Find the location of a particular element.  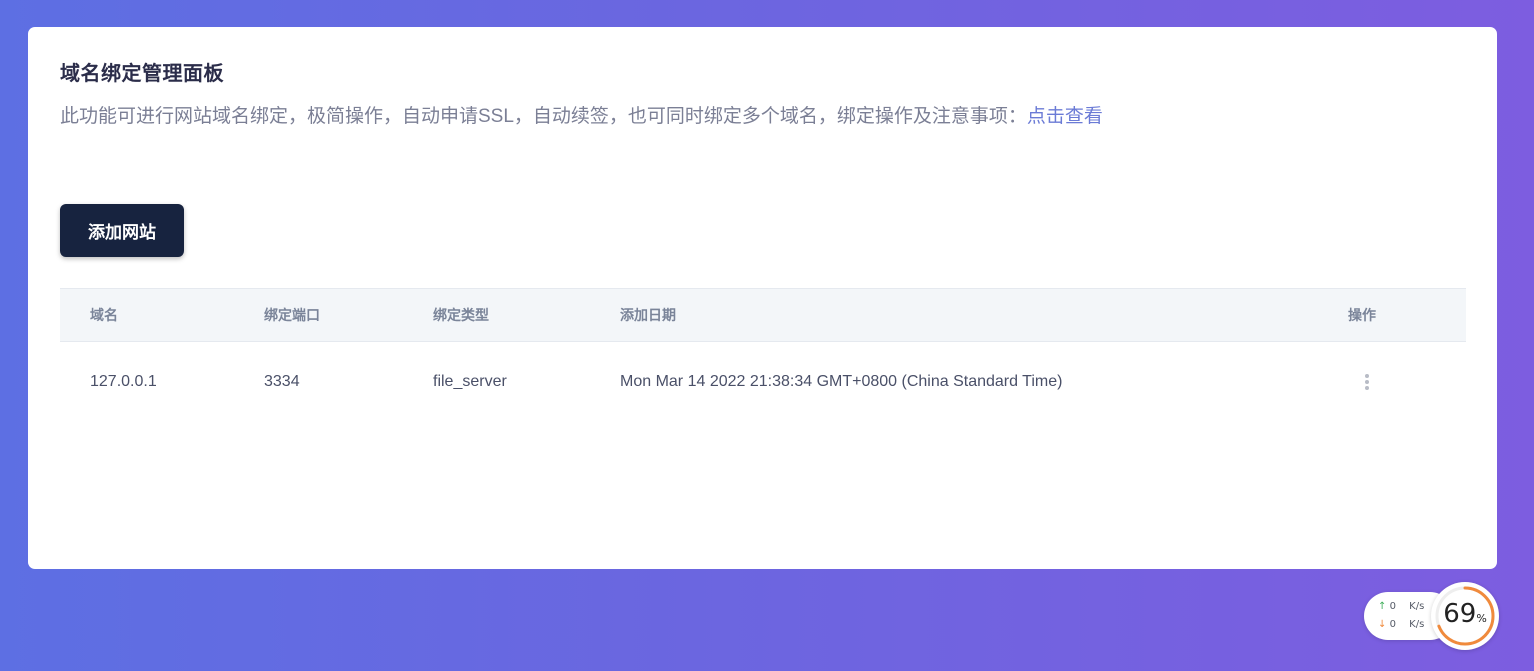

download-value: 0 is located at coordinates (1392, 624).